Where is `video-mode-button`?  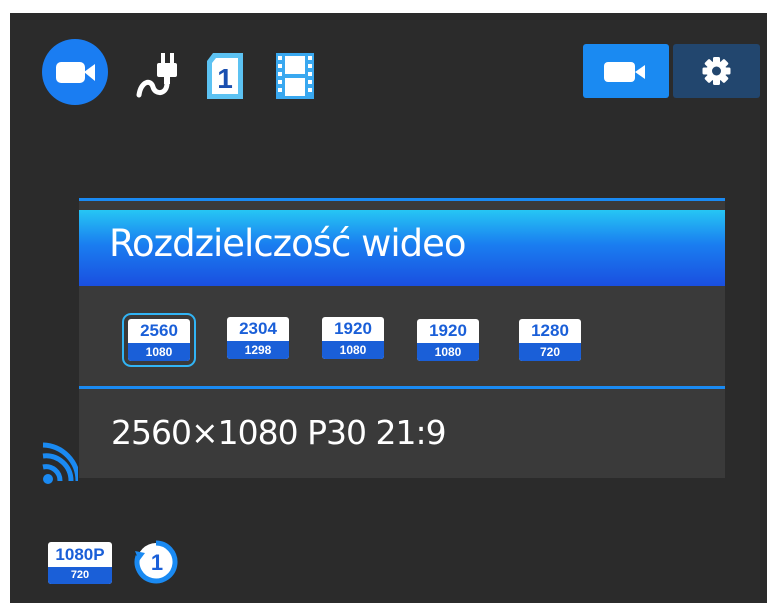 video-mode-button is located at coordinates (626, 71).